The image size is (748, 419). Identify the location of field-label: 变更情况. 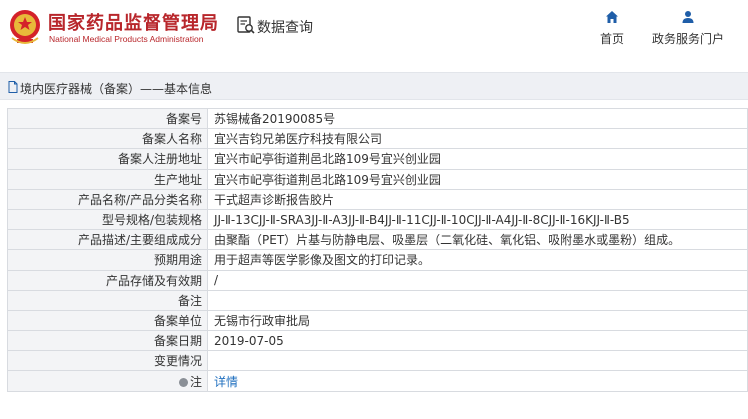
(107, 361).